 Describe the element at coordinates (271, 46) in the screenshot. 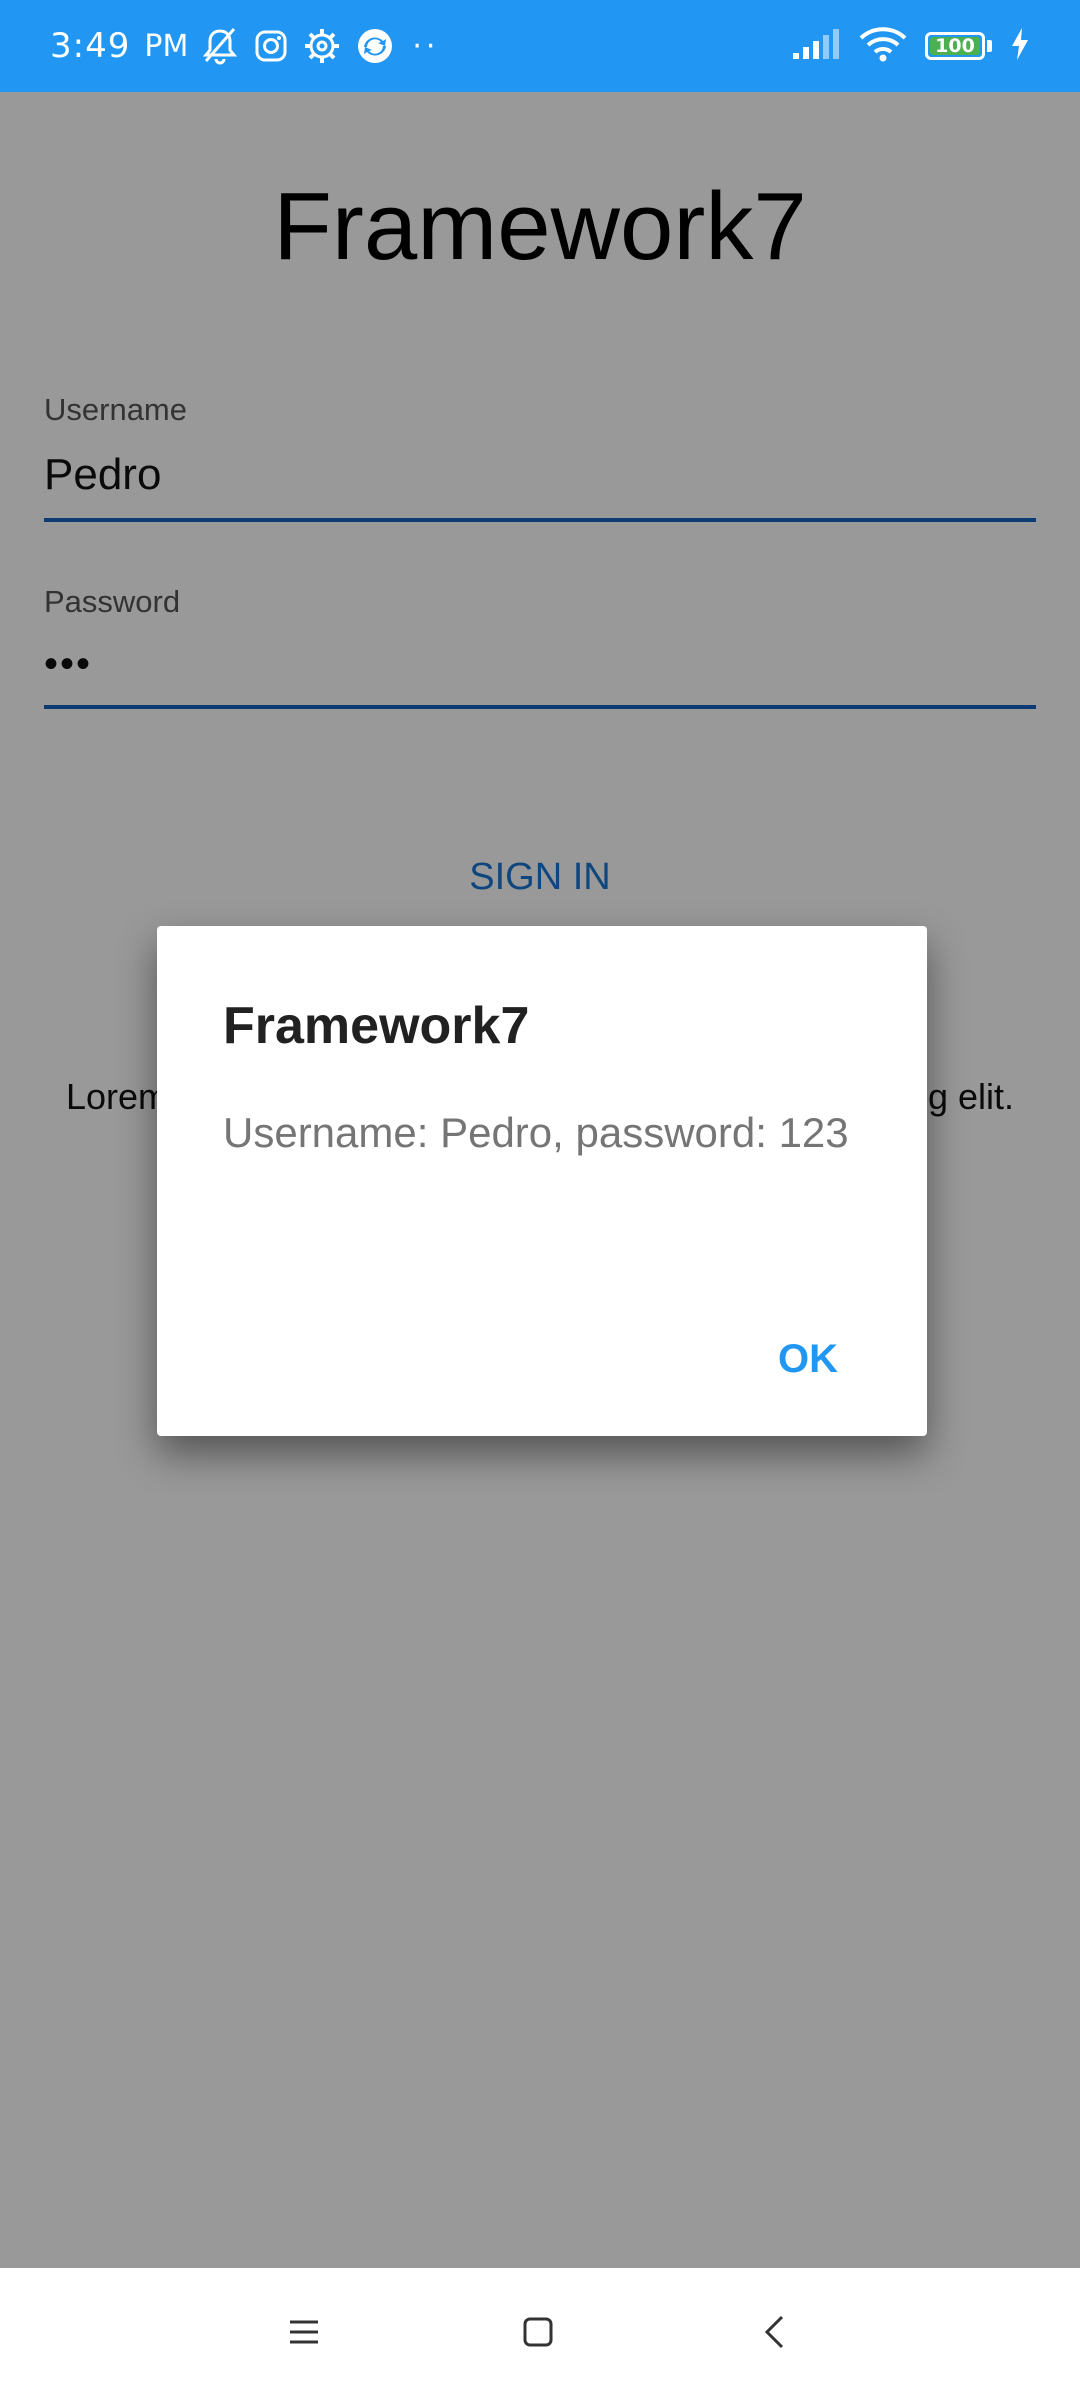

I see `instagram-icon` at that location.